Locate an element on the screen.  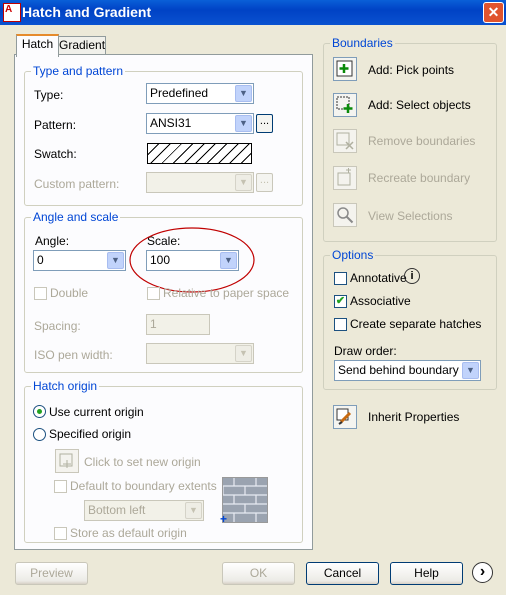
store-default-origin-checkbox is located at coordinates (60, 533).